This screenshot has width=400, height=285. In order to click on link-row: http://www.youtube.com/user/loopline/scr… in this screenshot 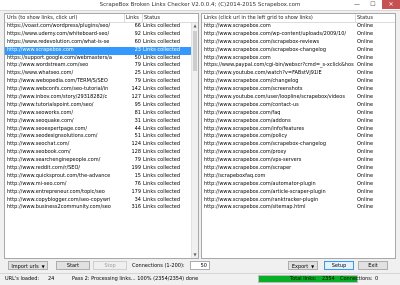, I will do `click(298, 98)`.